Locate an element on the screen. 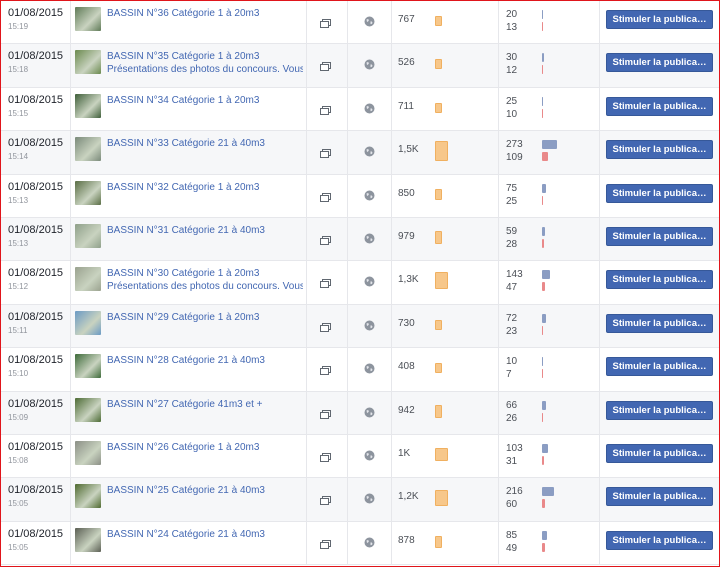 This screenshot has height=567, width=720. post-title-link: BASSIN N°27 Catégorie 41m3 et + is located at coordinates (205, 404).